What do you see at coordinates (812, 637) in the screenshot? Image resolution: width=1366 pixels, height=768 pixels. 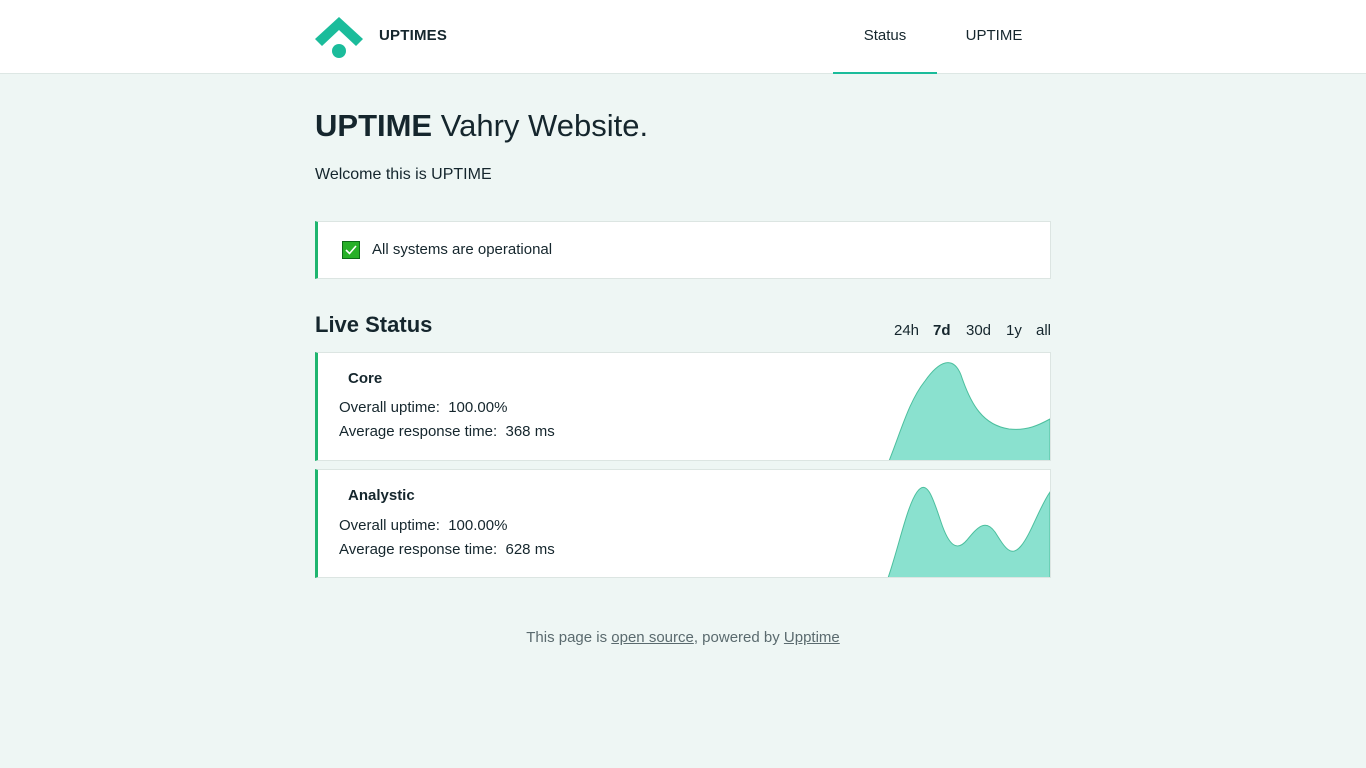 I see `upptime-link: Upptime` at bounding box center [812, 637].